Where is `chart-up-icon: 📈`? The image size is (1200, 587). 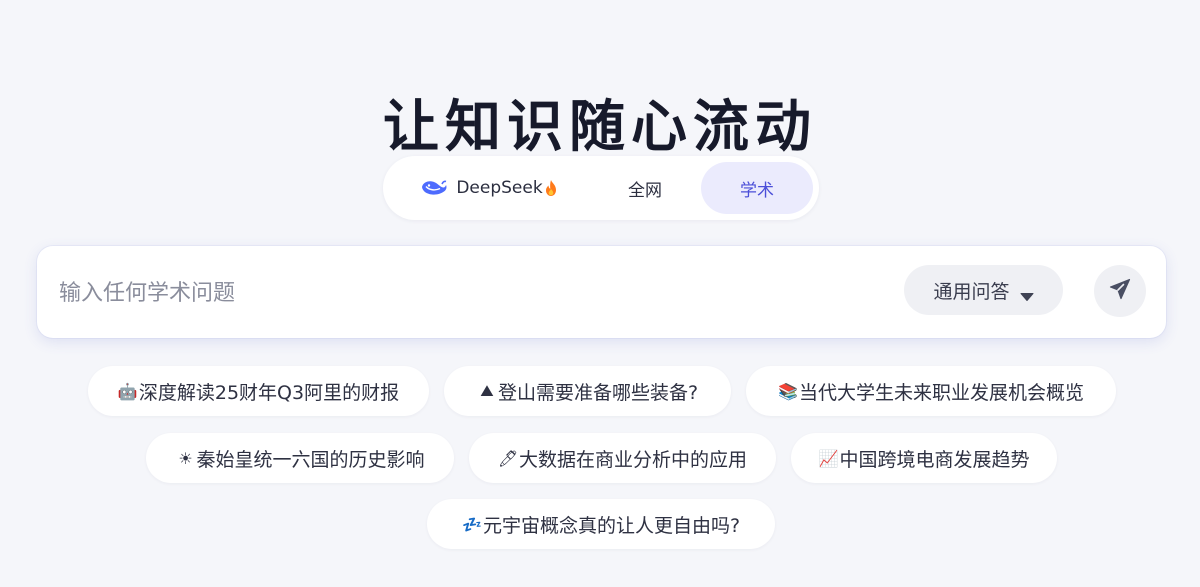 chart-up-icon: 📈 is located at coordinates (828, 458).